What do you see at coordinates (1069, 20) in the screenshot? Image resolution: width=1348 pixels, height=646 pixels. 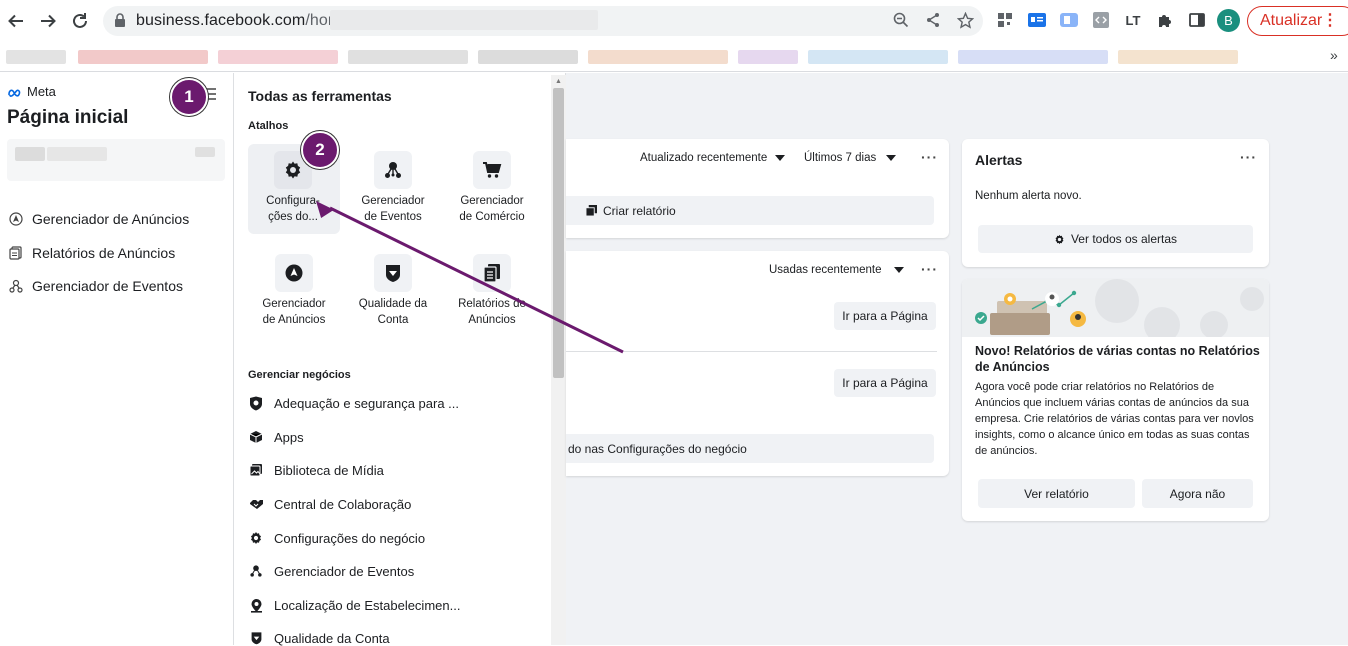 I see `translate-extension-icon` at bounding box center [1069, 20].